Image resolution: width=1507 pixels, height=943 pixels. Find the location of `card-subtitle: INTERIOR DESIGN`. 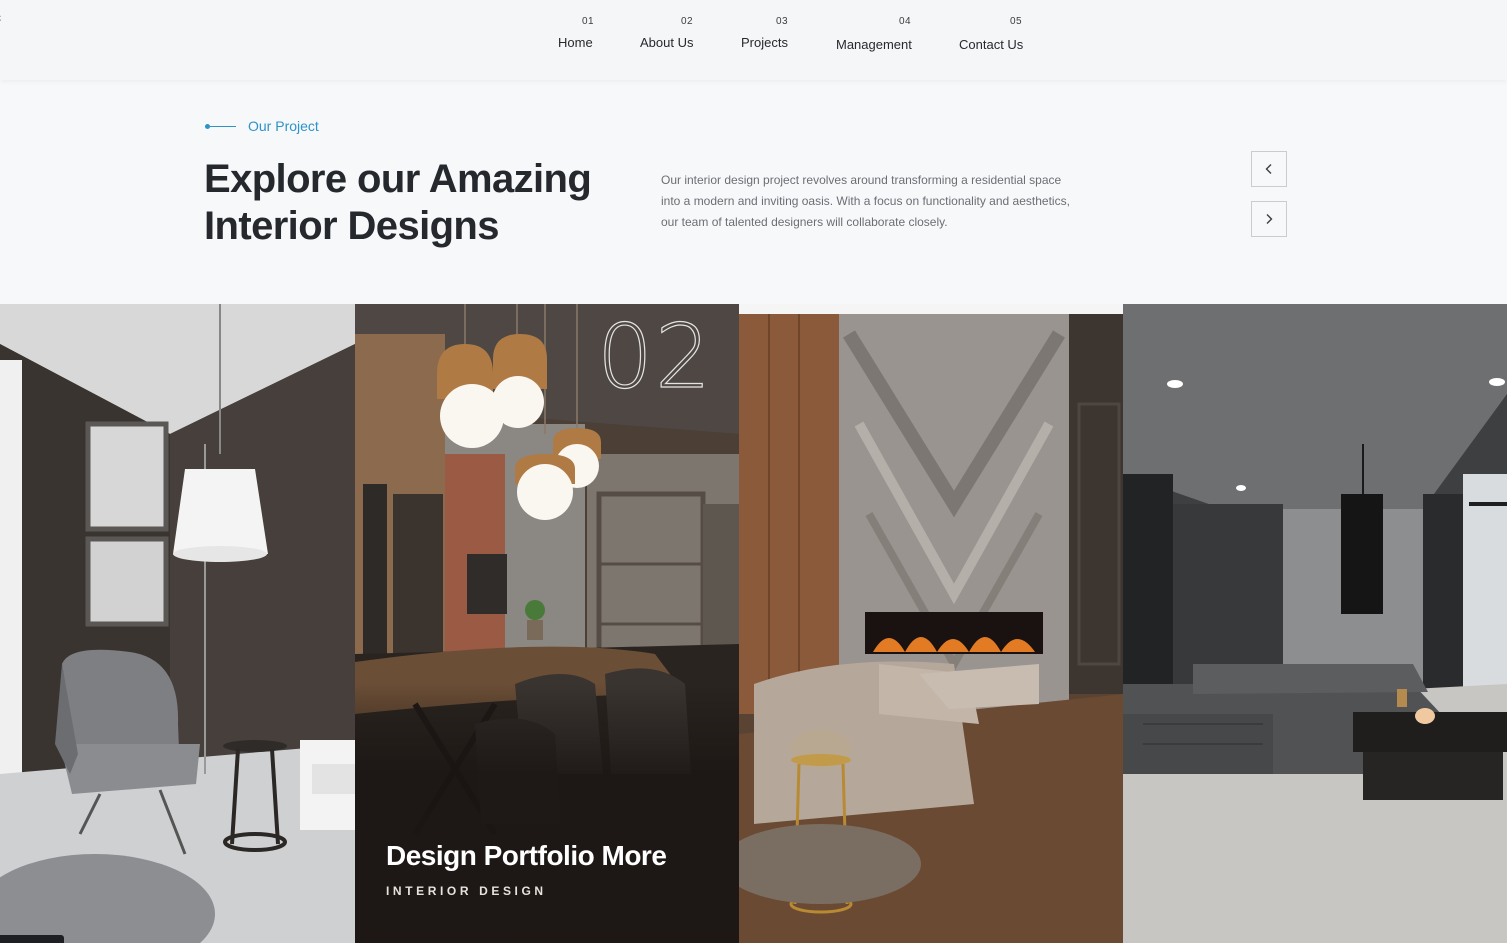

card-subtitle: INTERIOR DESIGN is located at coordinates (466, 891).